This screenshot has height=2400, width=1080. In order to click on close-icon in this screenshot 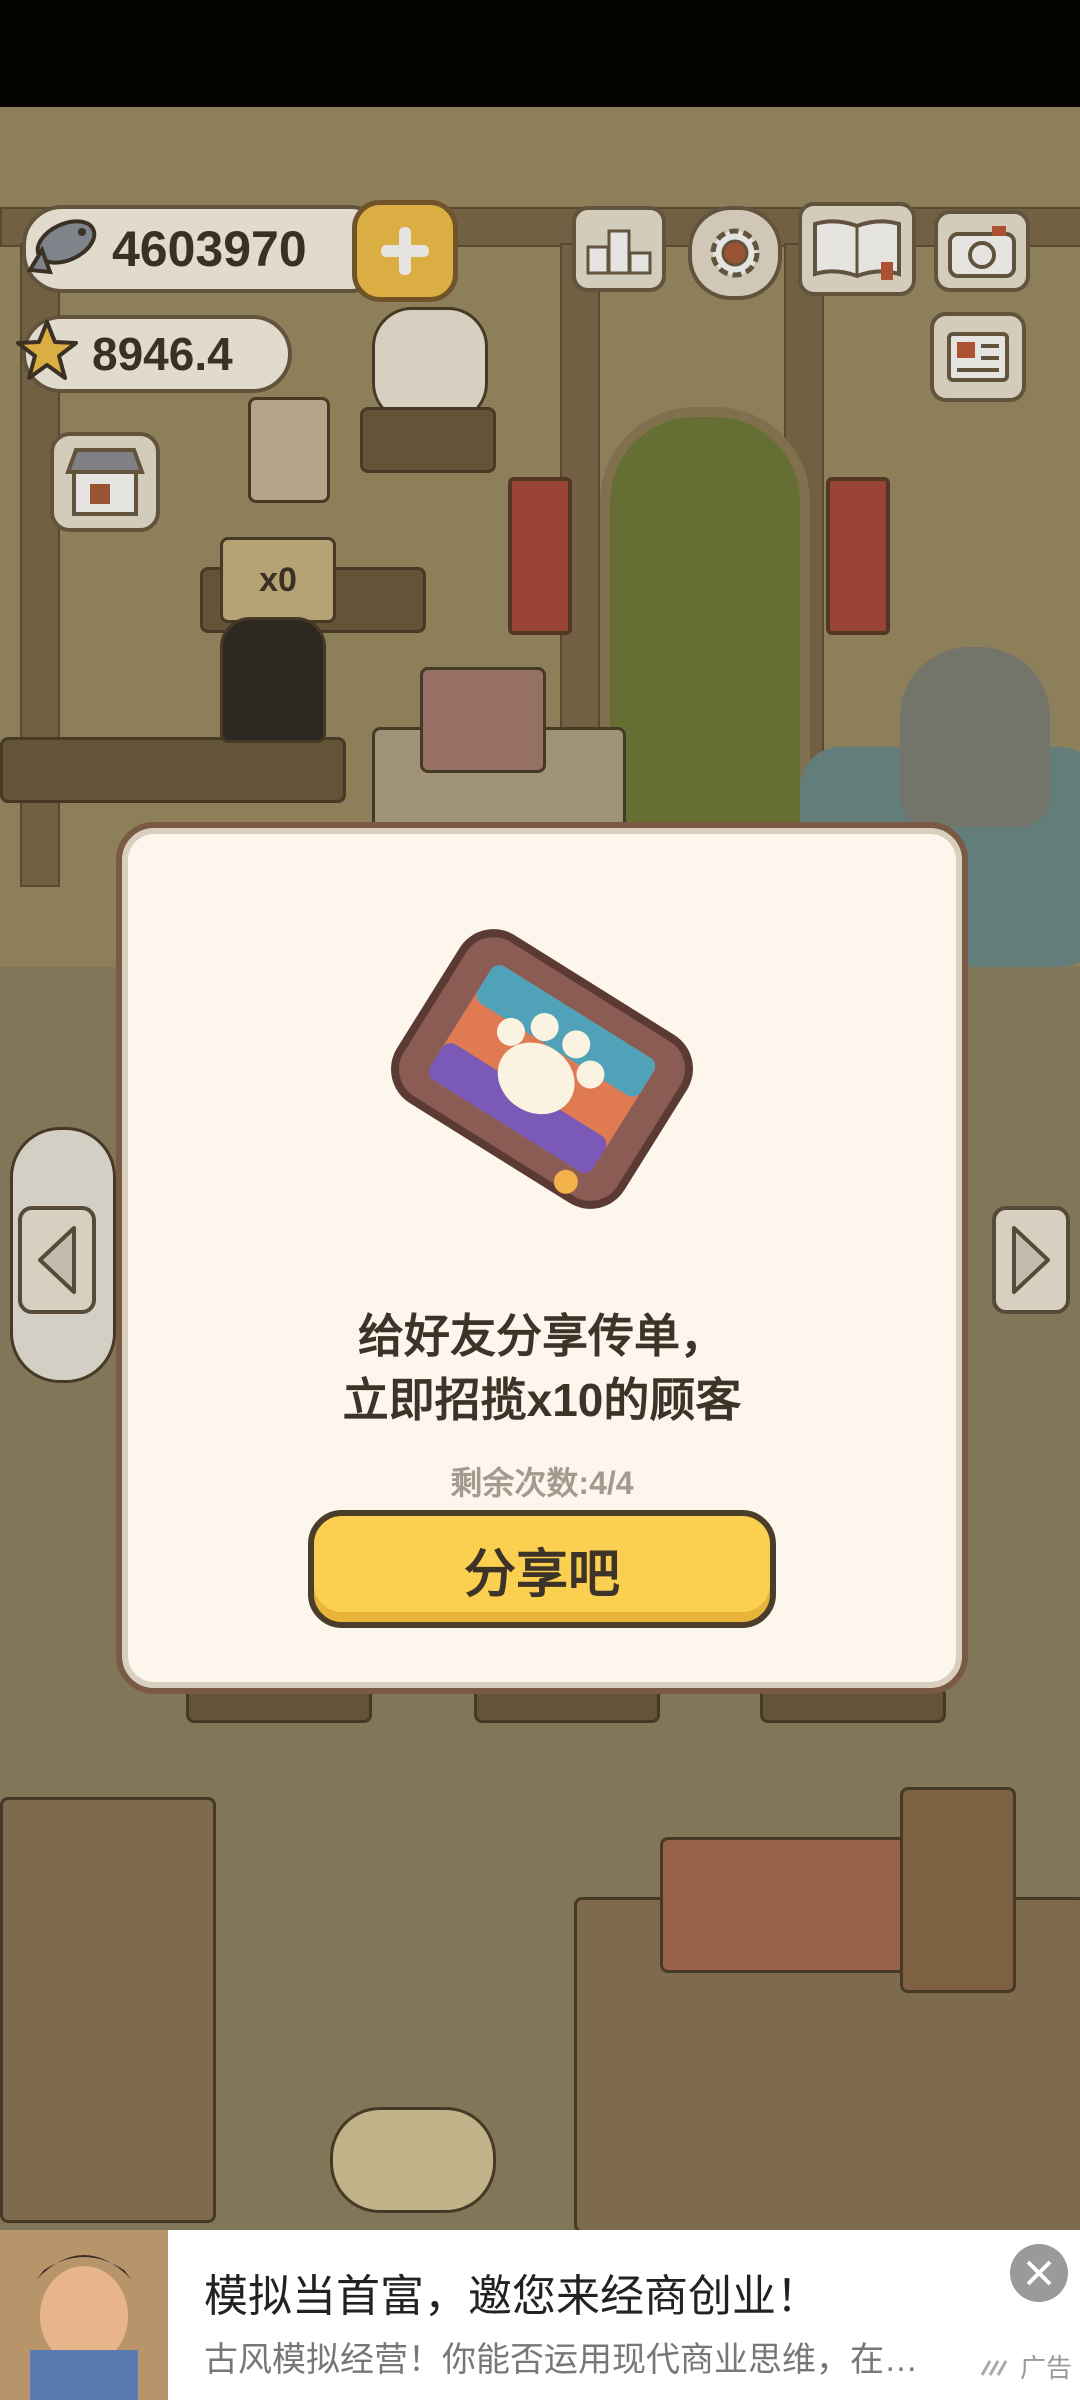, I will do `click(1039, 2273)`.